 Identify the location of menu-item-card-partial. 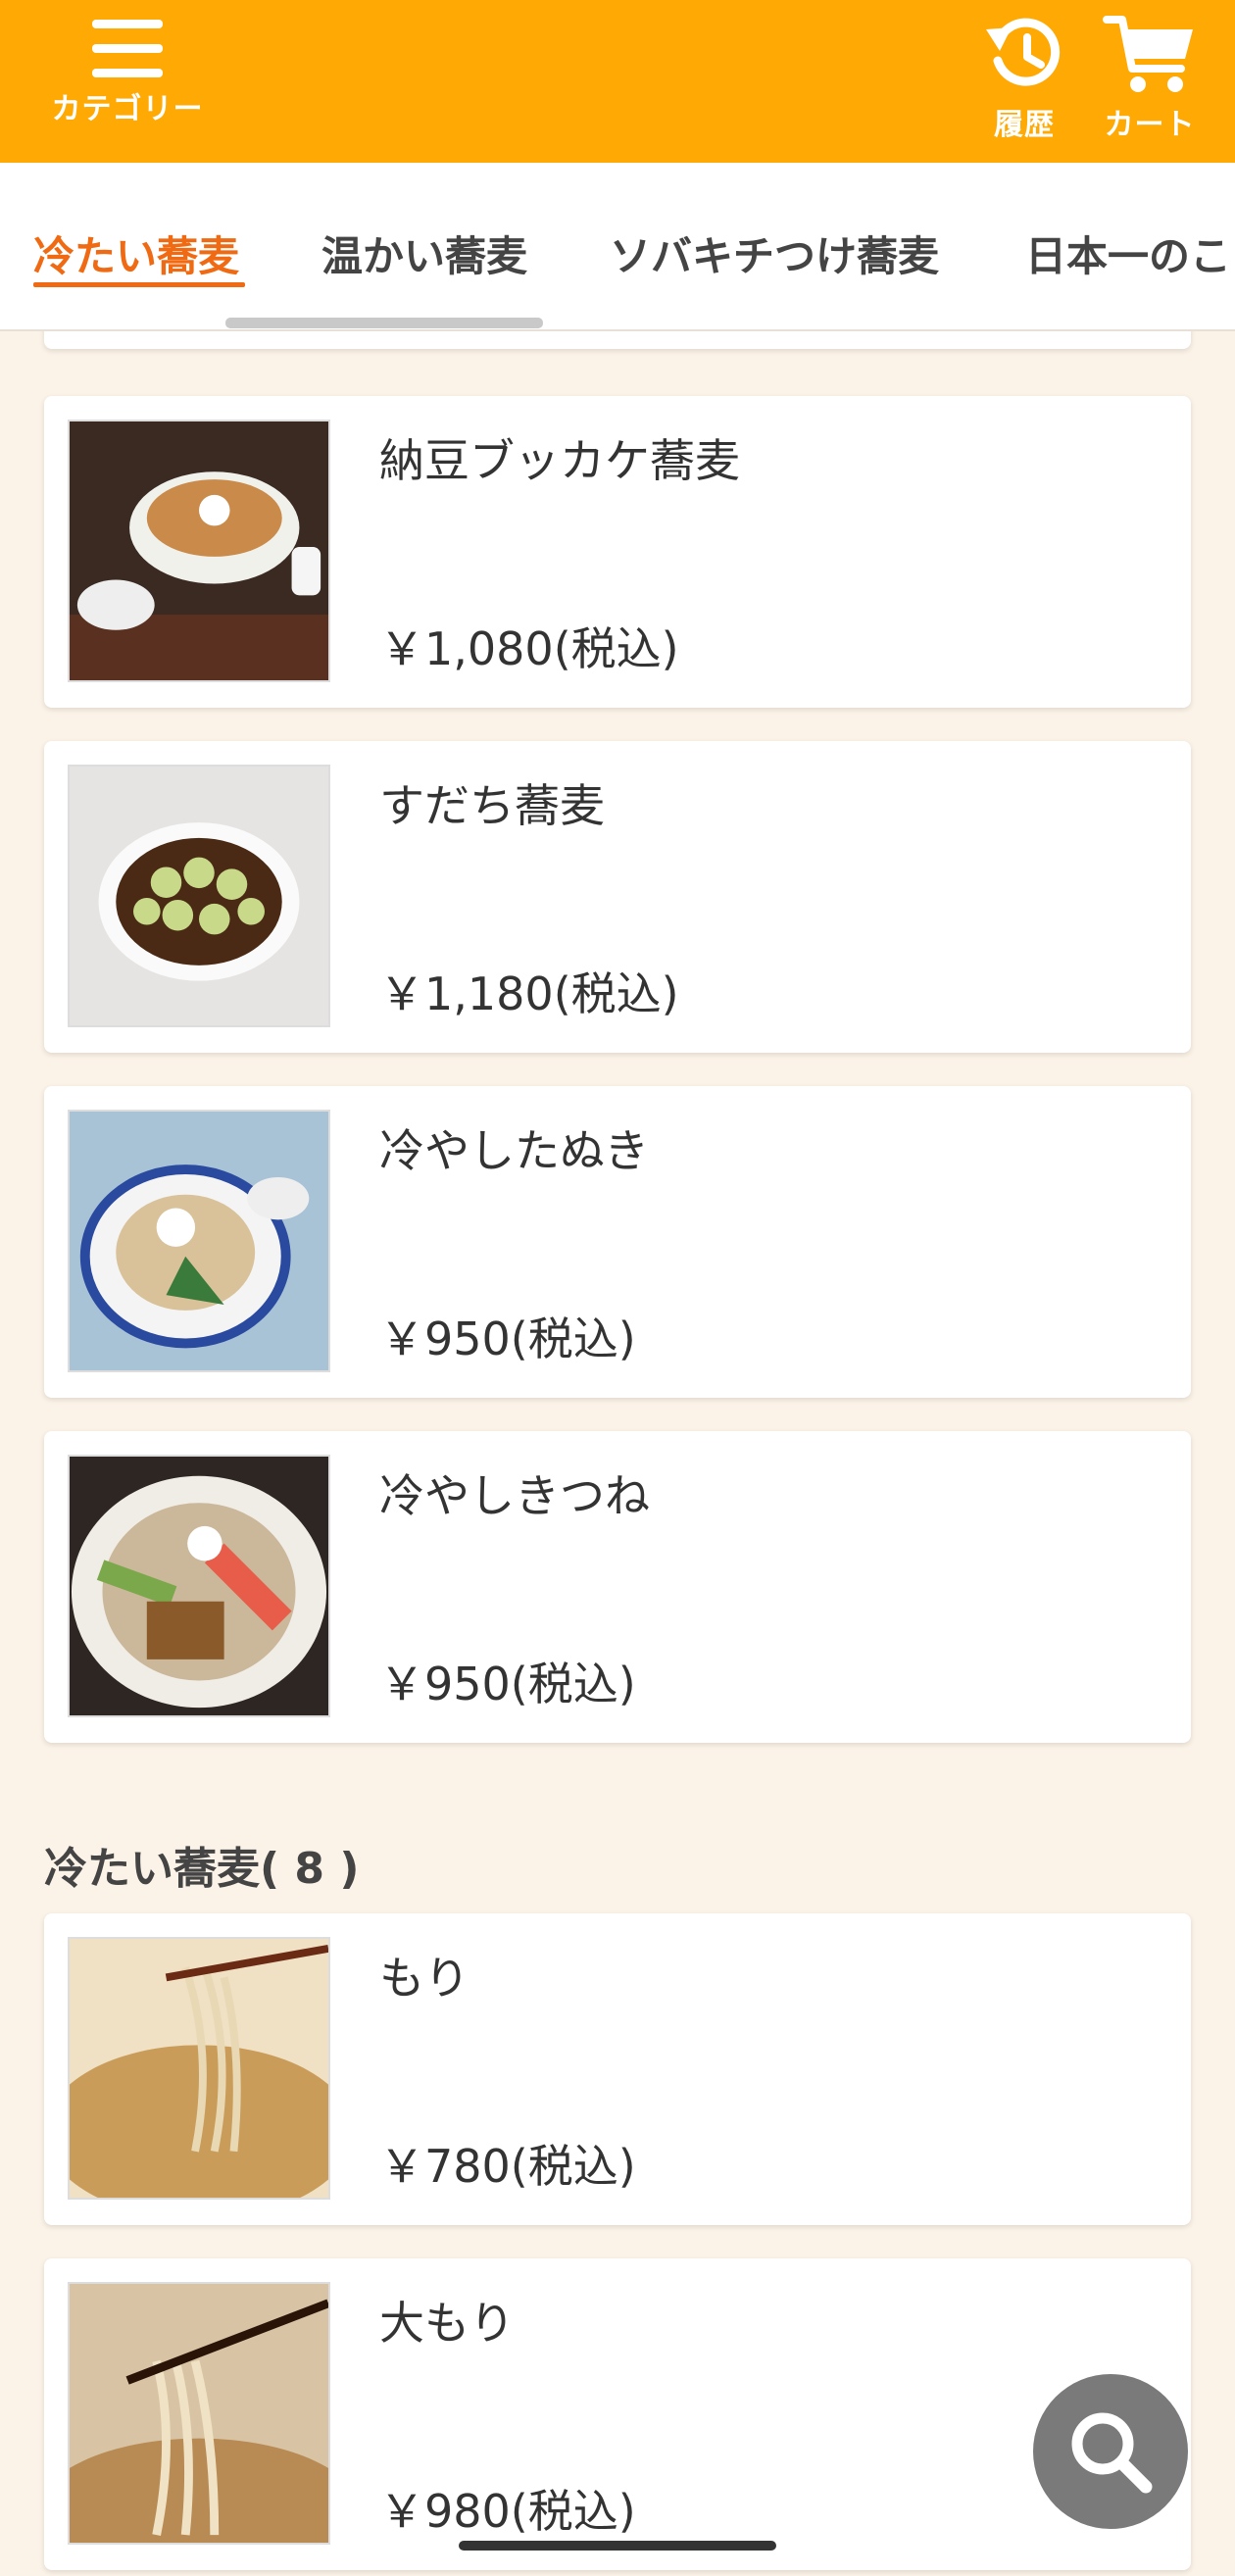
(617, 340).